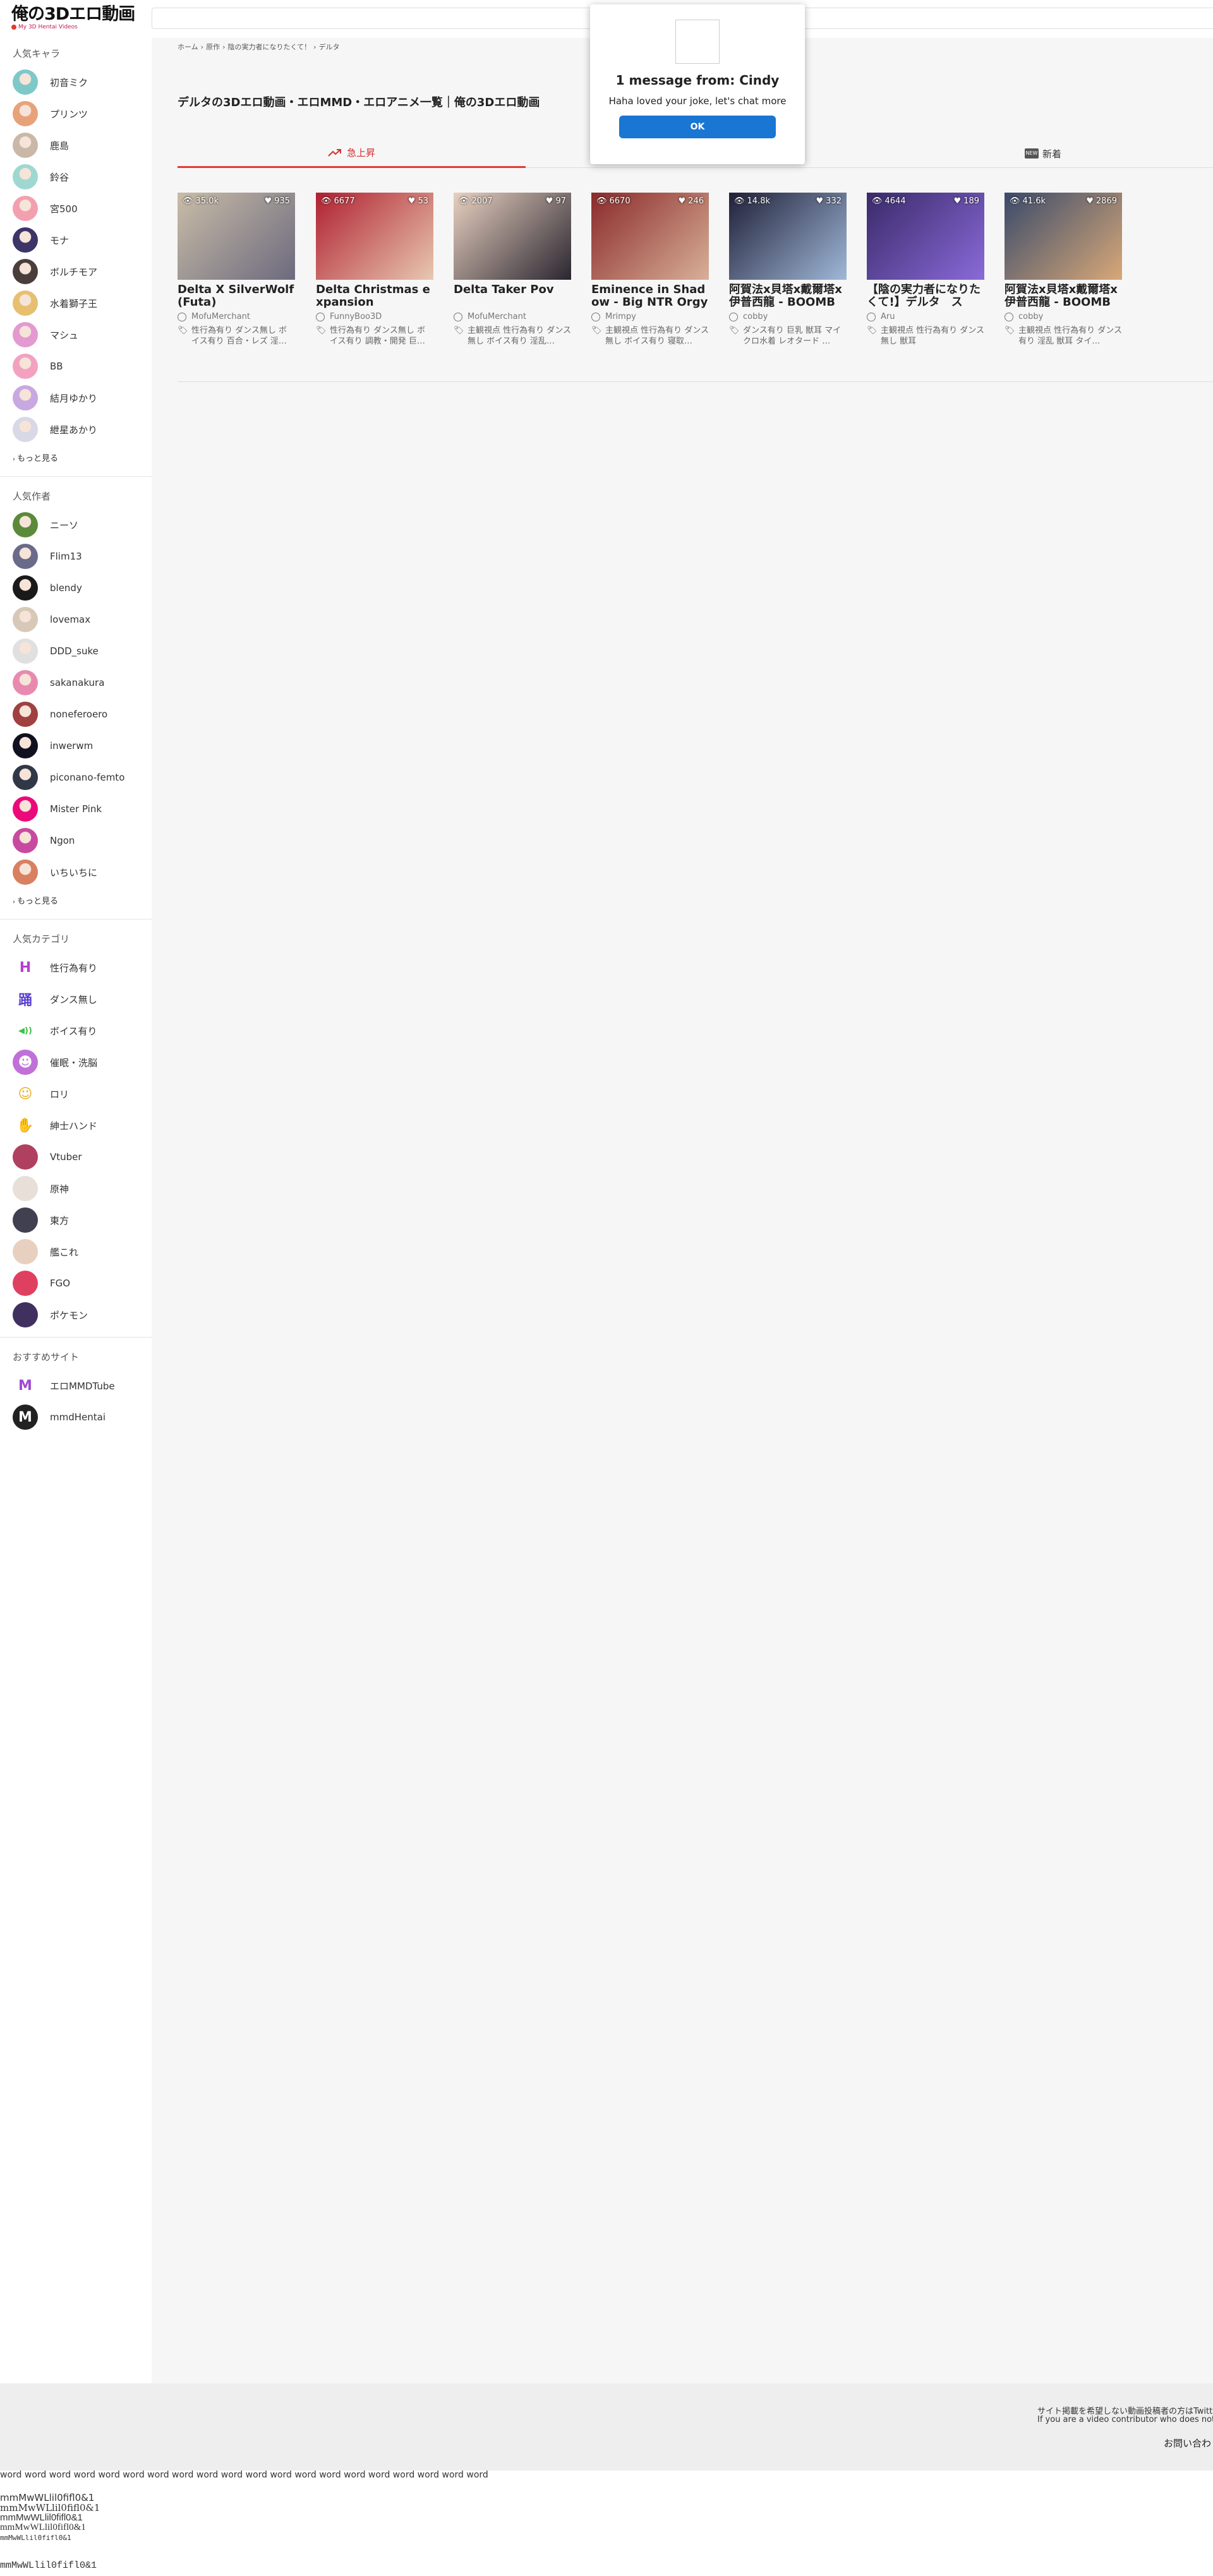 Image resolution: width=1213 pixels, height=2576 pixels. I want to click on site-logo: 俺の3Dエロ動画 My 3D Hentai Videos, so click(73, 18).